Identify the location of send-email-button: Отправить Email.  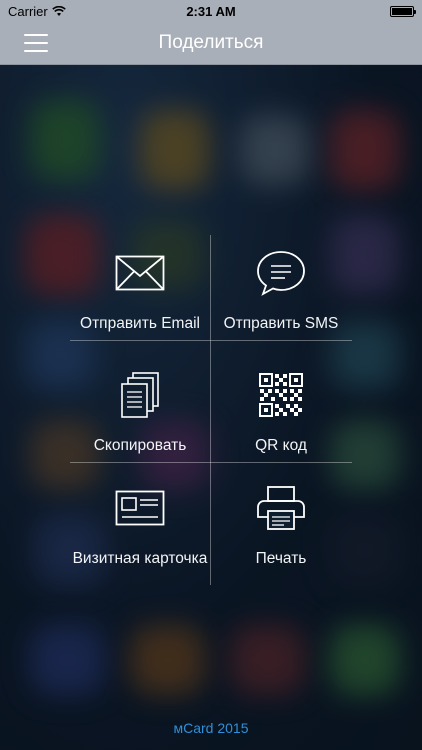
(140, 293).